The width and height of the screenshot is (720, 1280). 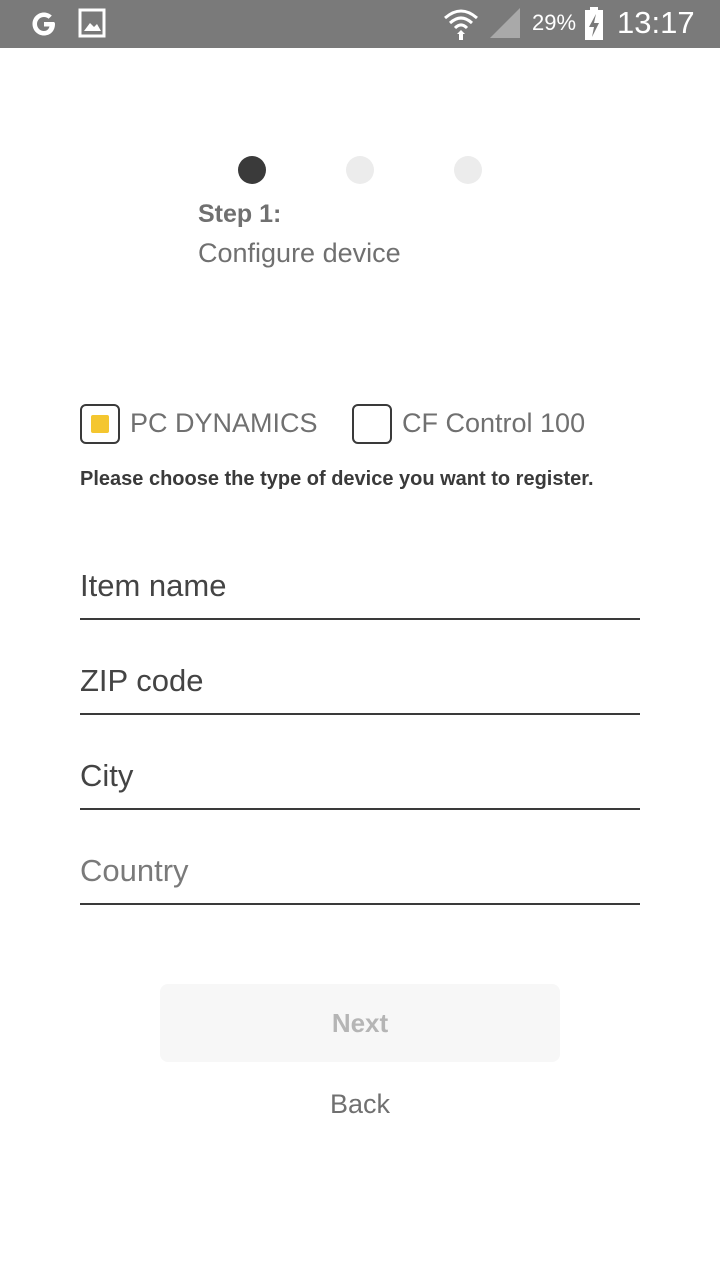 I want to click on back-button: Back, so click(x=360, y=1104).